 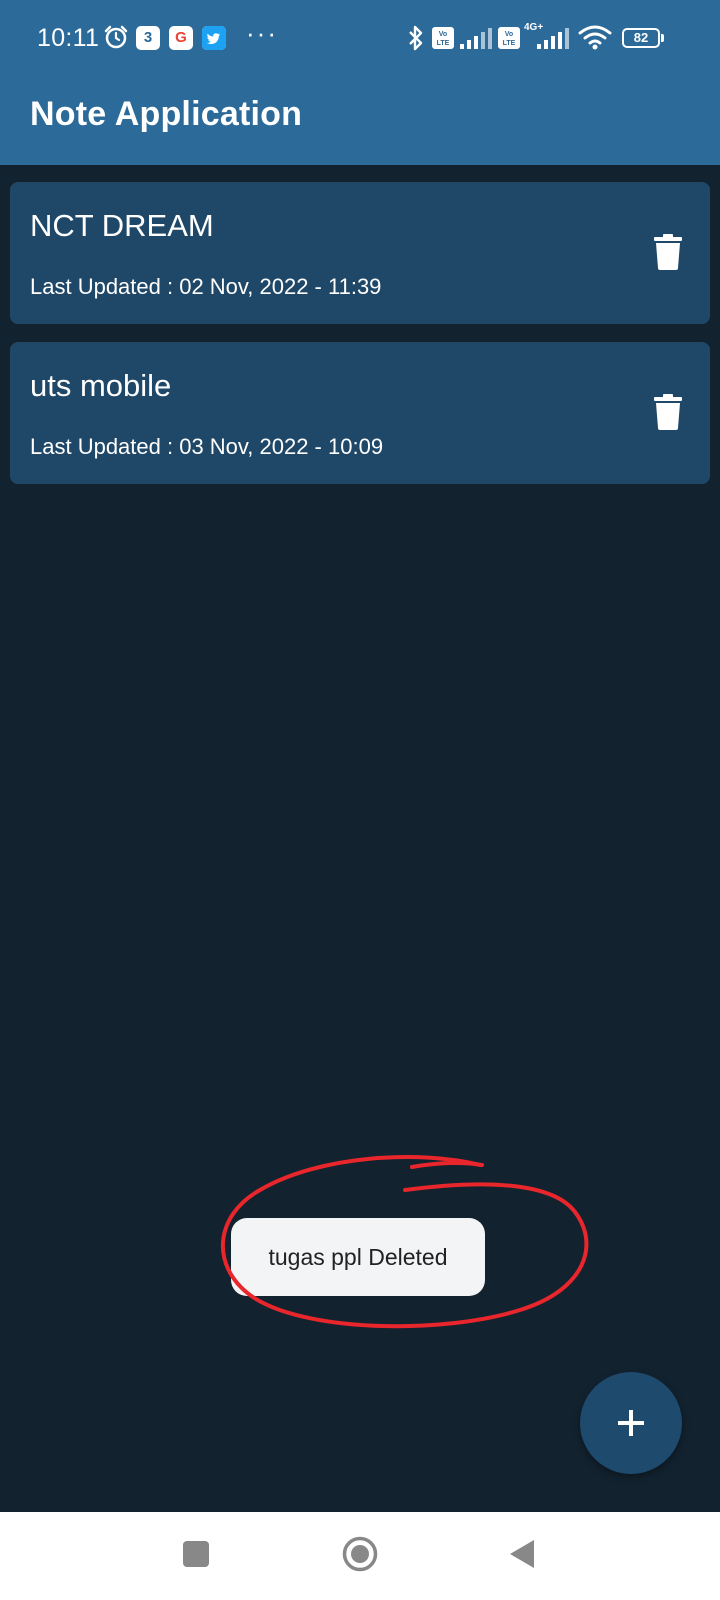 What do you see at coordinates (358, 1257) in the screenshot?
I see `toast-message: tugas ppl Deleted` at bounding box center [358, 1257].